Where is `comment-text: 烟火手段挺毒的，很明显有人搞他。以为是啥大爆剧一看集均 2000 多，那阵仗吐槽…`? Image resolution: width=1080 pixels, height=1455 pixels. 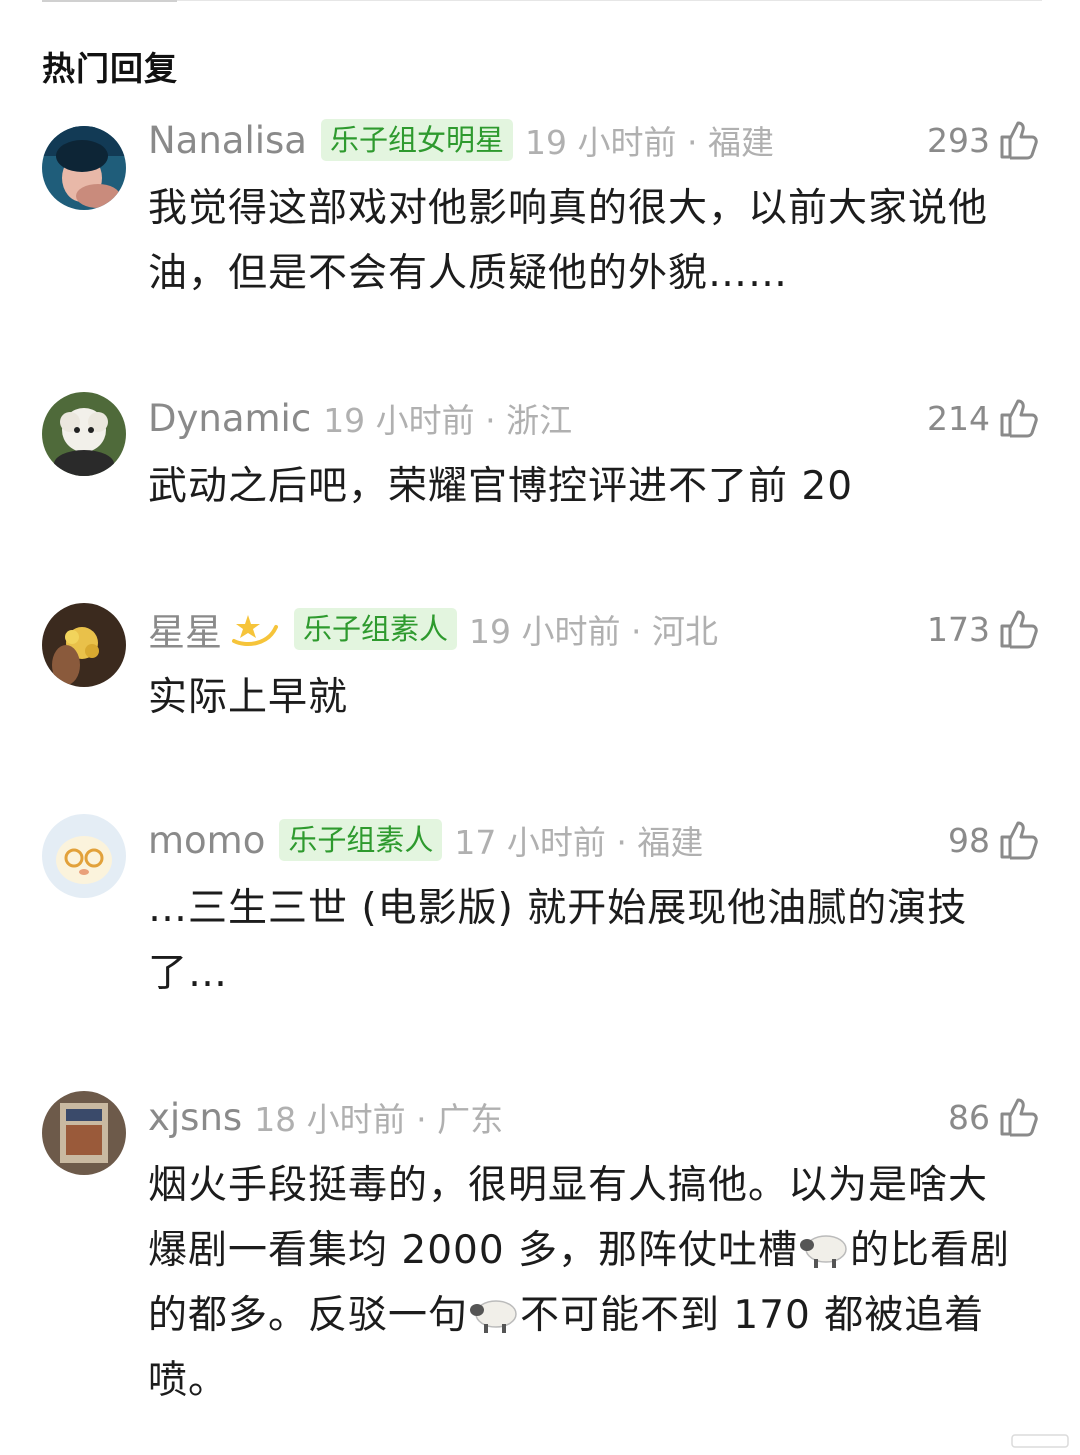
comment-text: 烟火手段挺毒的，很明显有人搞他。以为是啥大爆剧一看集均 2000 多，那阵仗吐槽… is located at coordinates (583, 1283).